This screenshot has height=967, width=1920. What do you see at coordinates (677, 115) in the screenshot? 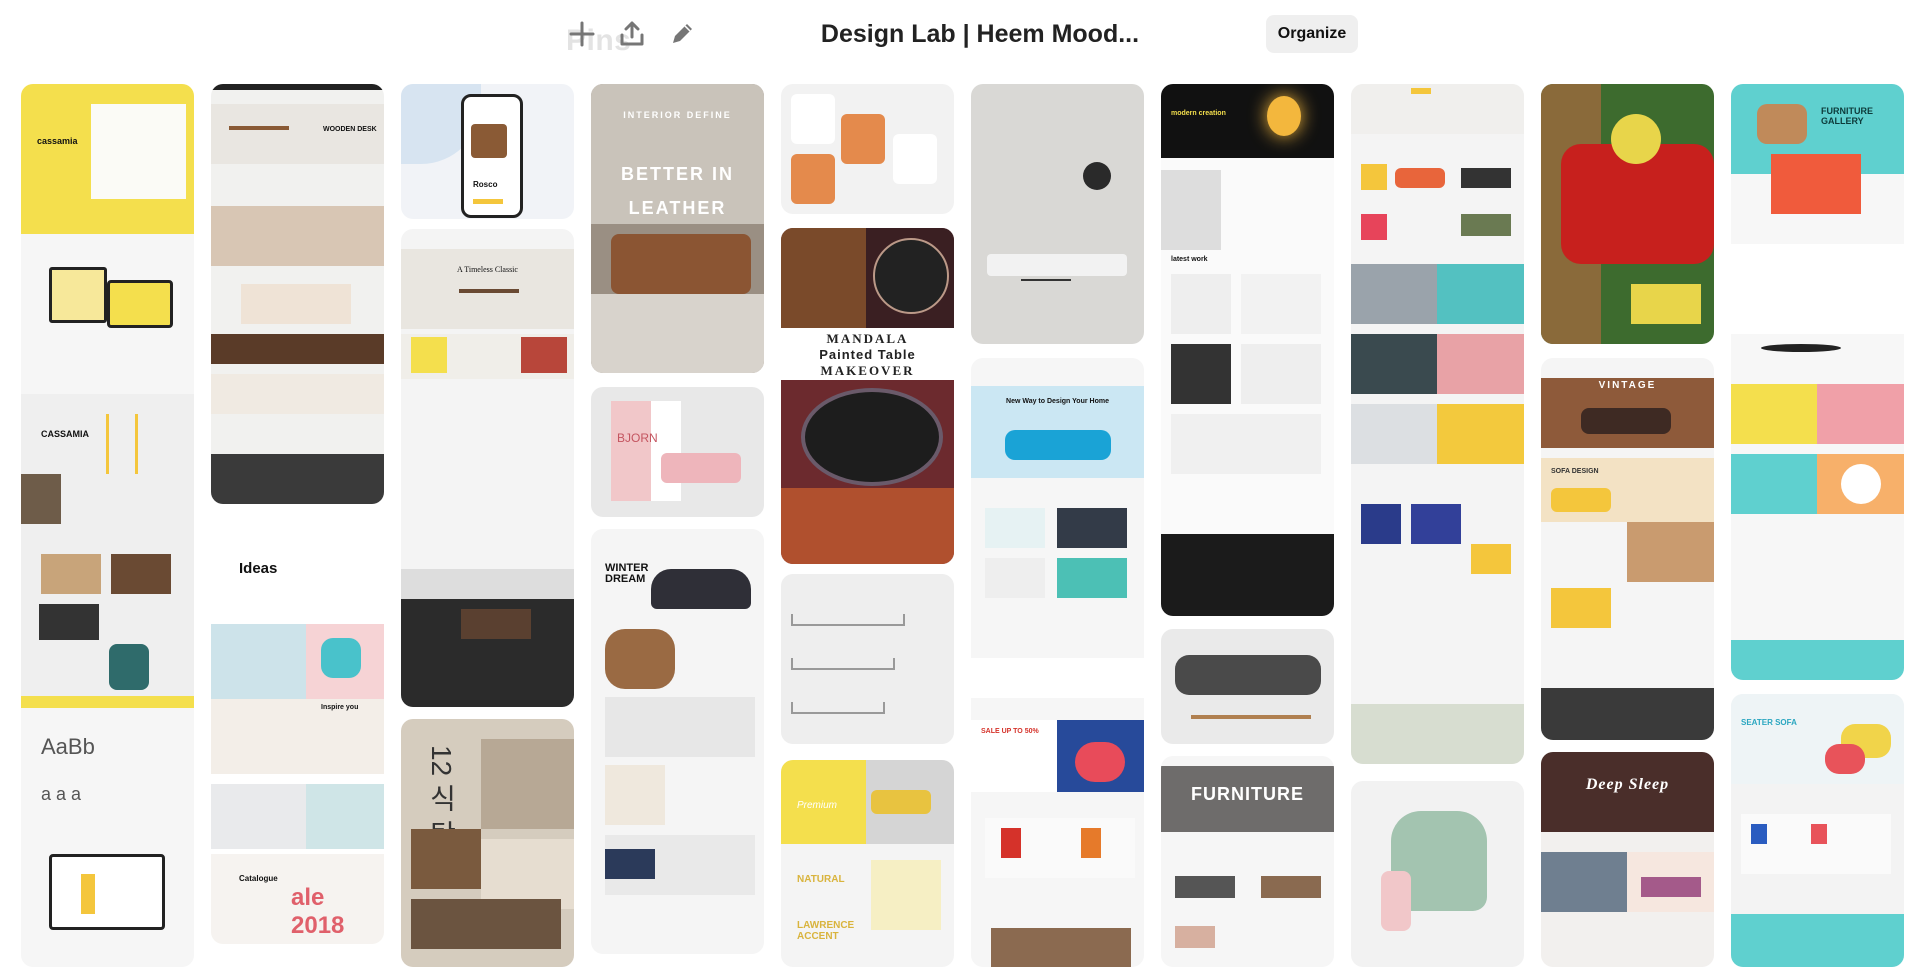
I see `pin-text: INTERIOR DEFINE` at bounding box center [677, 115].